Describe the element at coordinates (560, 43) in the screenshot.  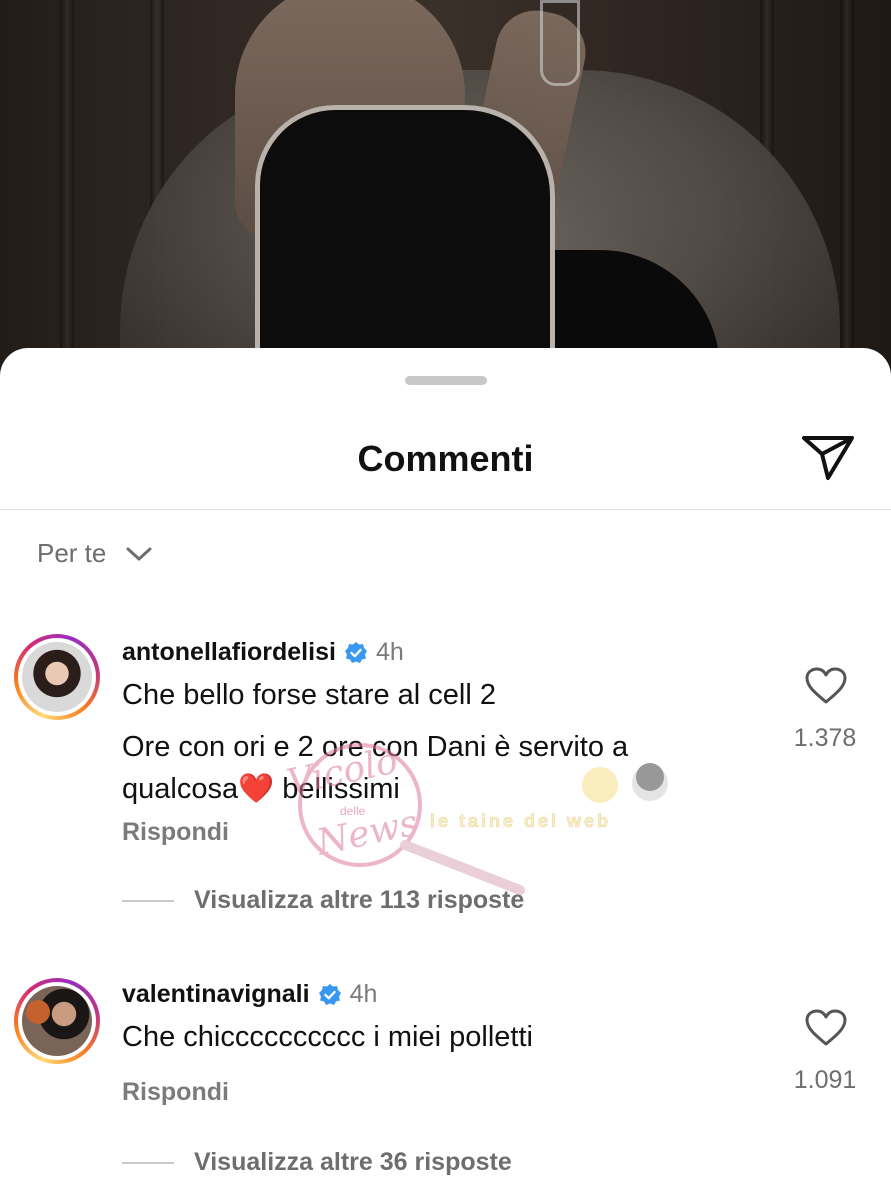
I see `champagne-glass` at that location.